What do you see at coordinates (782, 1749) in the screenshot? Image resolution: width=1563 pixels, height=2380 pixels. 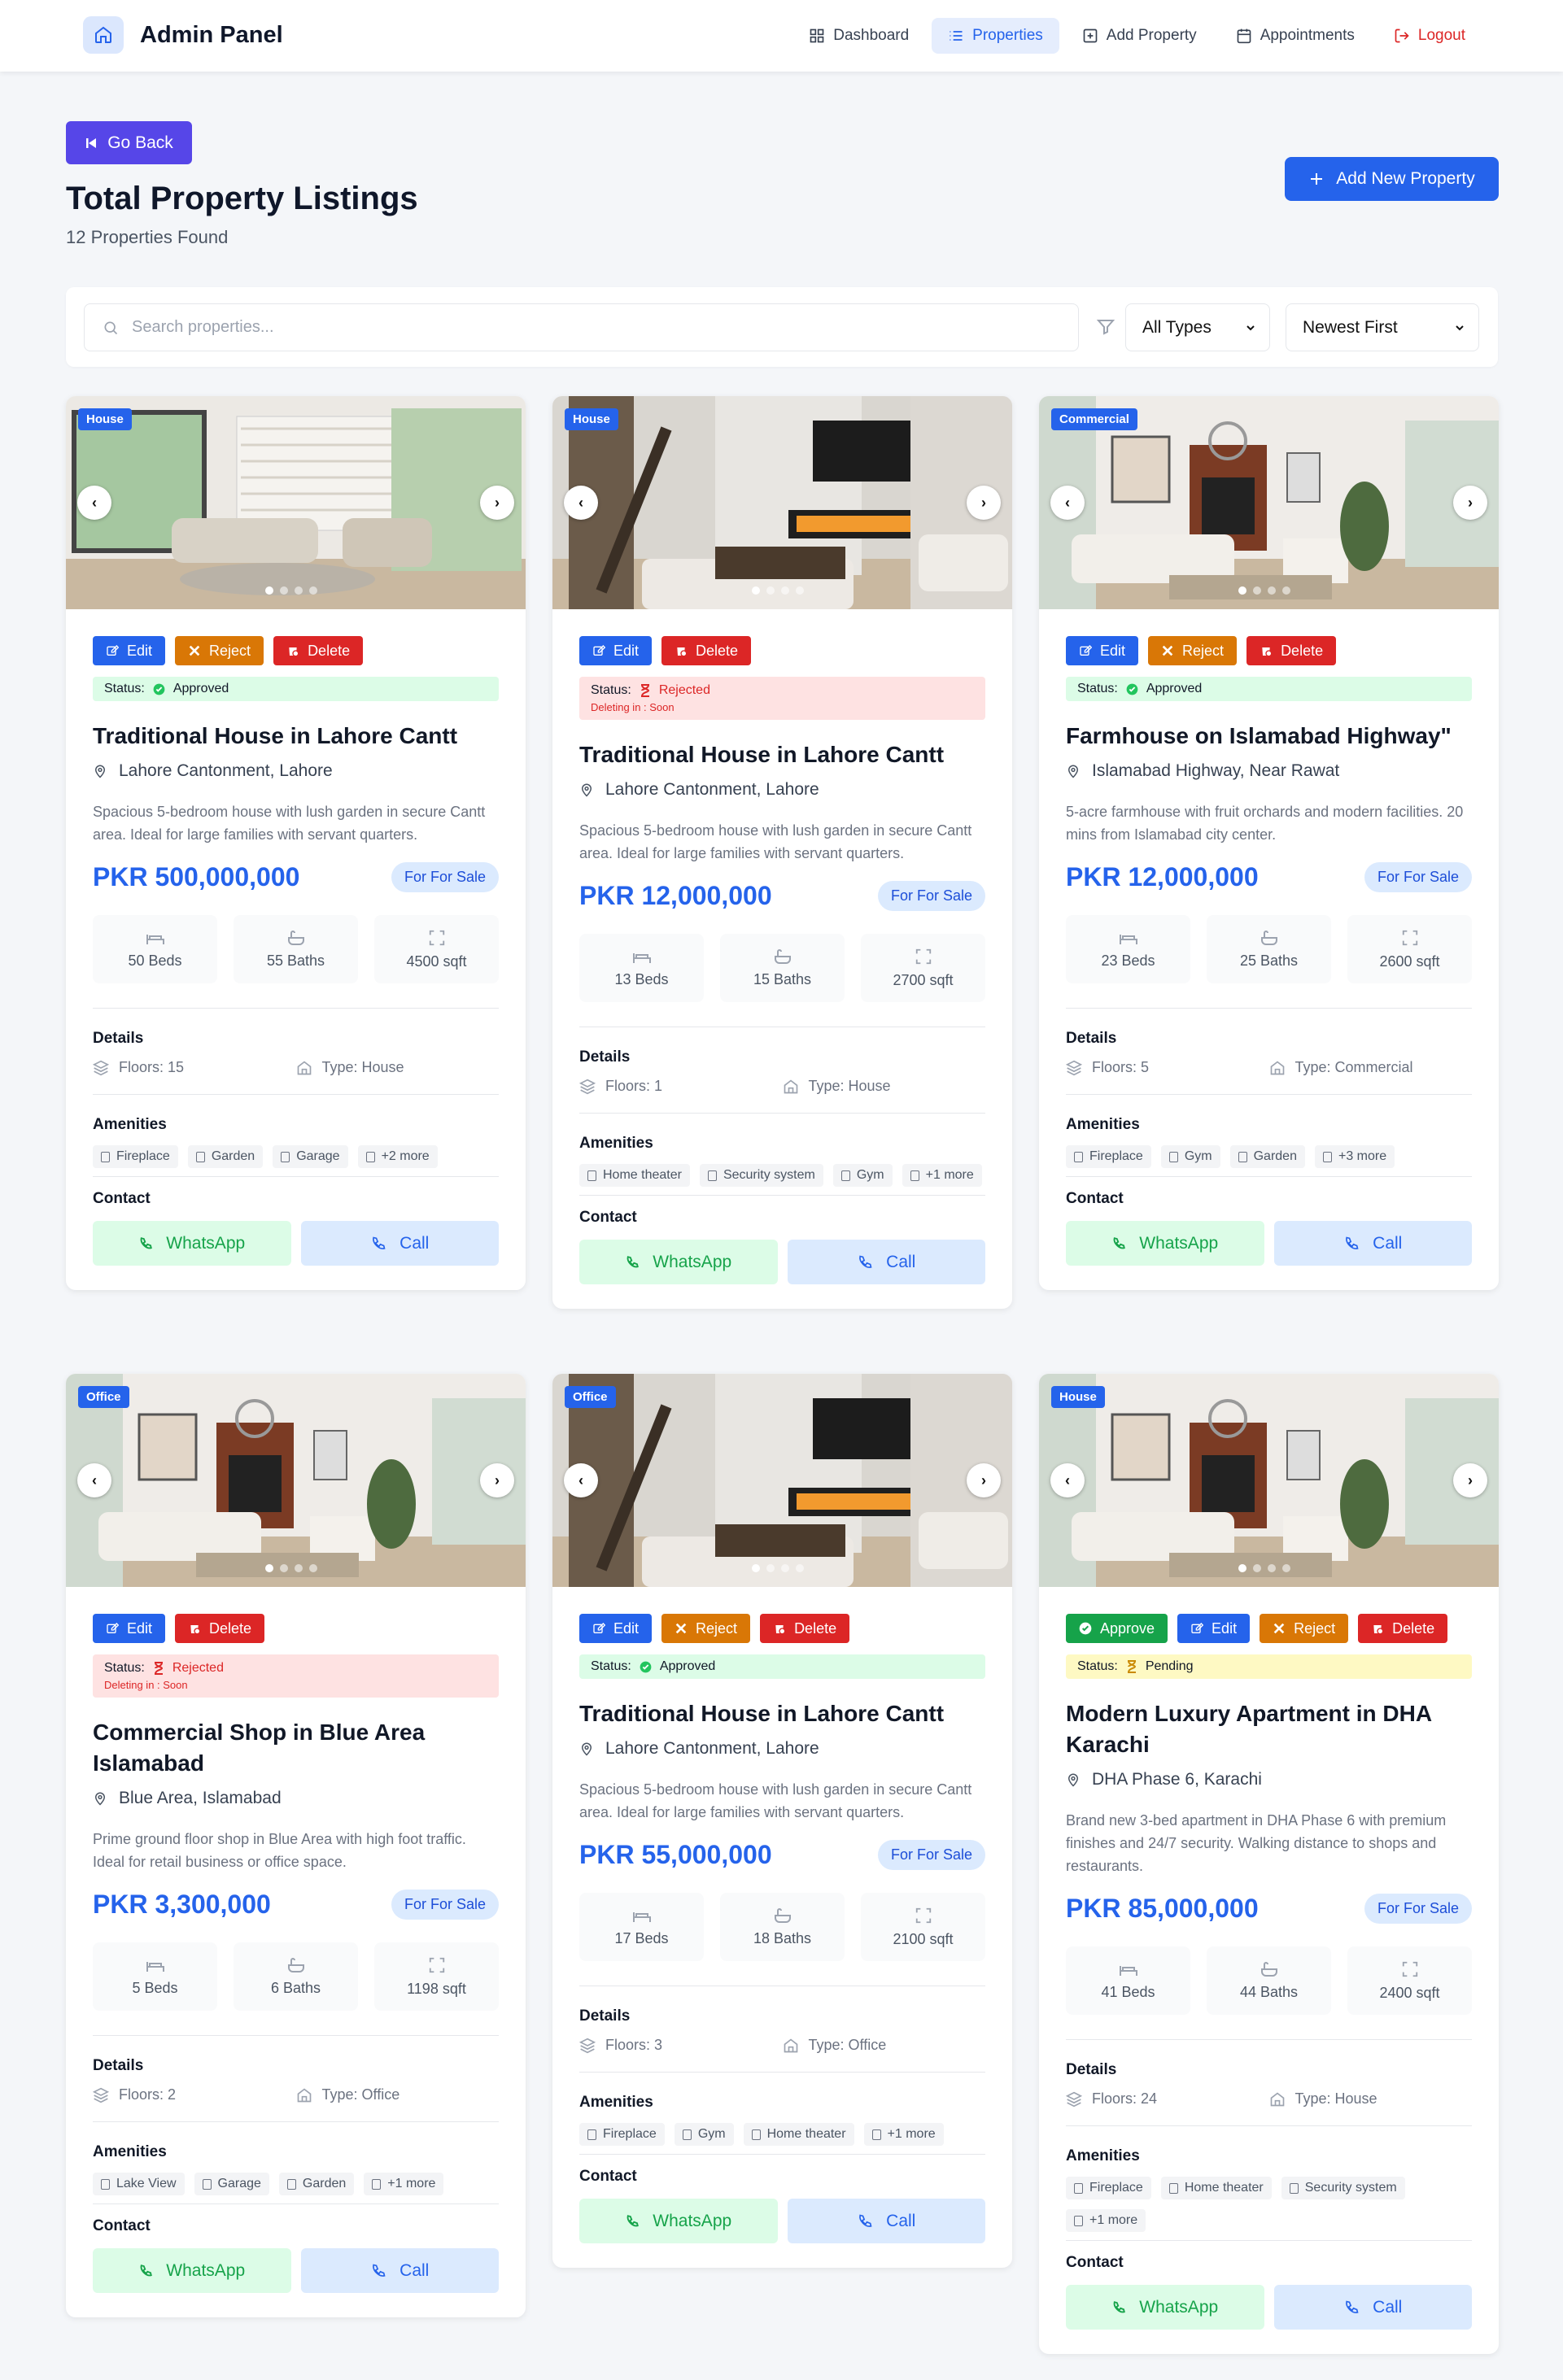 I see `property-location: Lahore Cantonment, Lahore` at bounding box center [782, 1749].